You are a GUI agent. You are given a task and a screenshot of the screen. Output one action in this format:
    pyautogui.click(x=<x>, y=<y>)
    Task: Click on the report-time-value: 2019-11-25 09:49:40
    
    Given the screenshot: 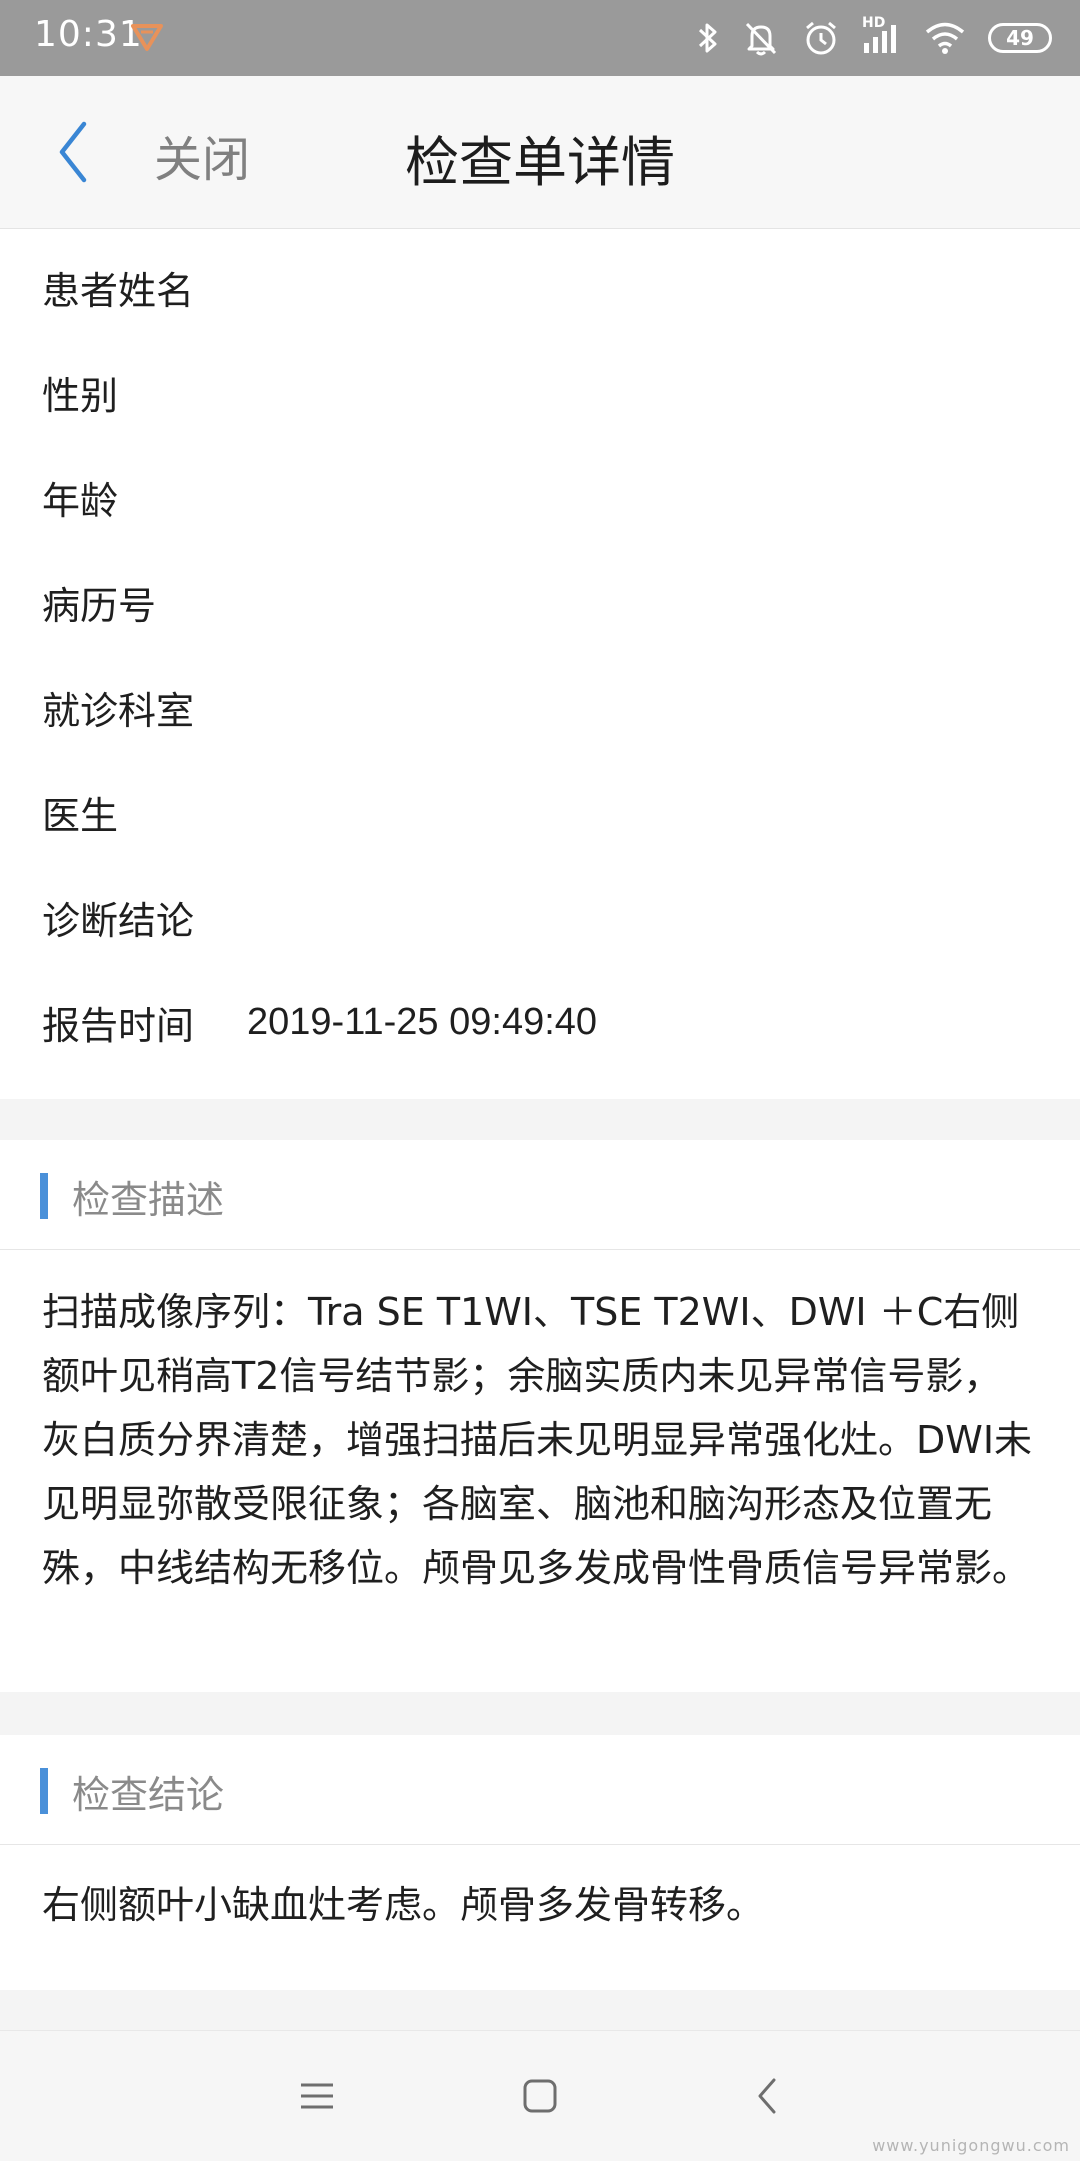 What is the action you would take?
    pyautogui.click(x=422, y=1021)
    